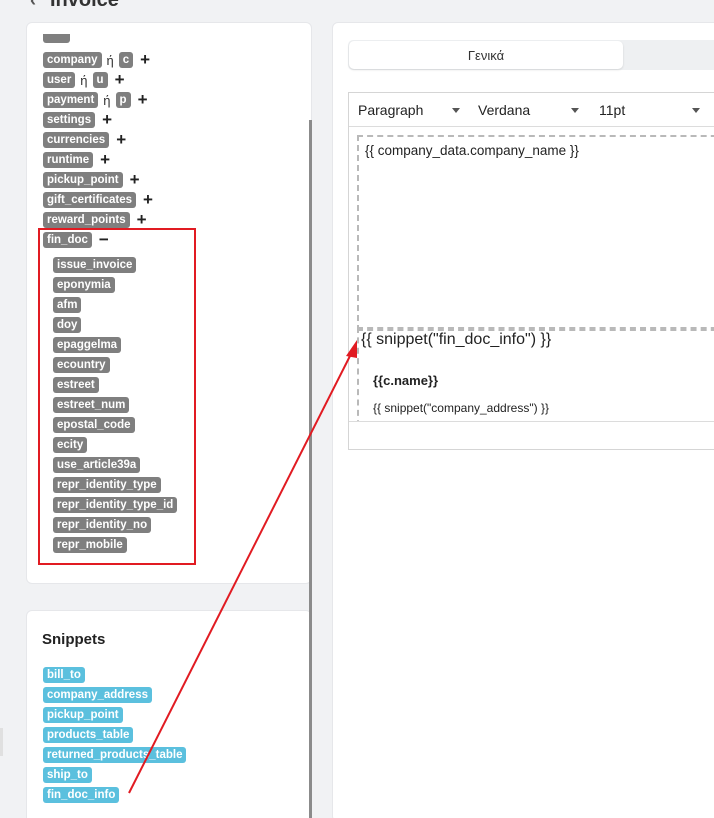 Image resolution: width=714 pixels, height=818 pixels. I want to click on variable-row-reward-points: reward_points +, so click(95, 219).